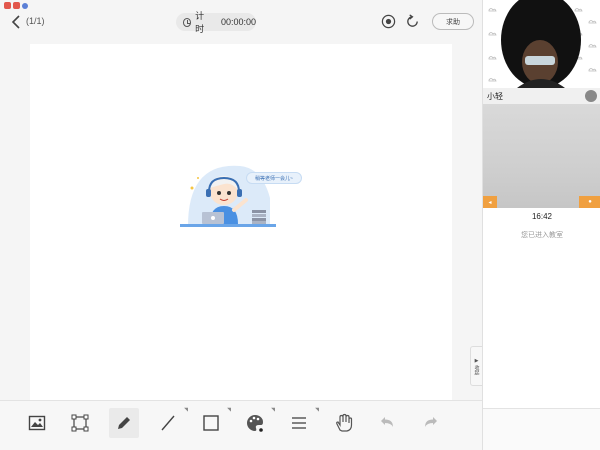  I want to click on timer-label: 计时, so click(200, 22).